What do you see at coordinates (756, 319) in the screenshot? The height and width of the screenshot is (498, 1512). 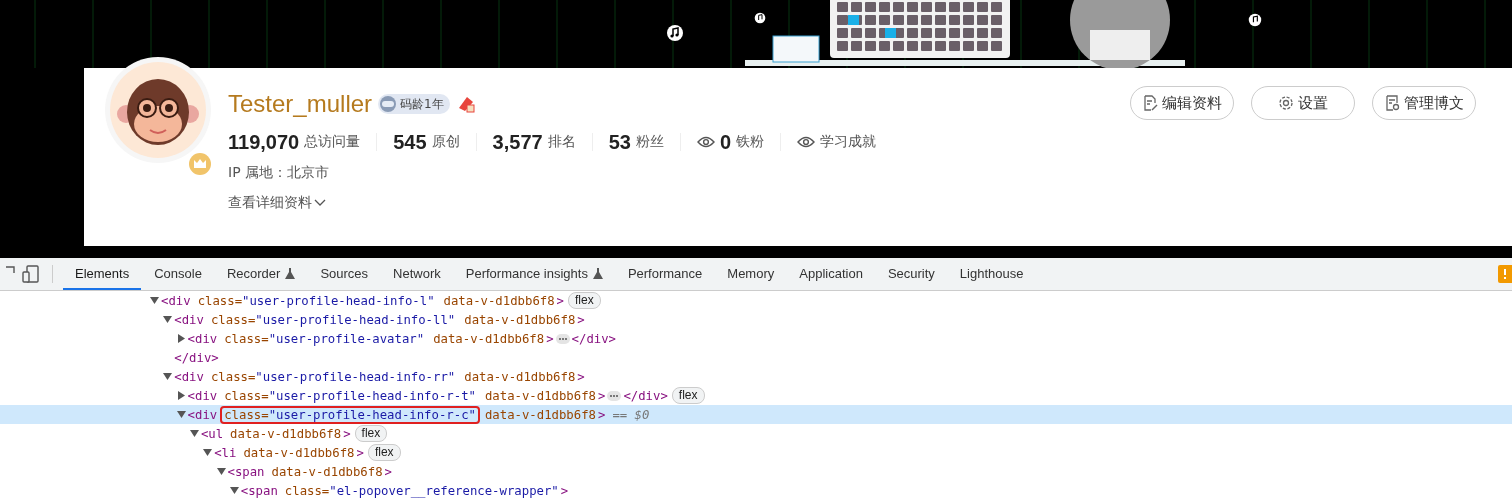 I see `dom-node-row: <div class="user-profile-head-info-ll" data-v-d1dbb6f8 >` at bounding box center [756, 319].